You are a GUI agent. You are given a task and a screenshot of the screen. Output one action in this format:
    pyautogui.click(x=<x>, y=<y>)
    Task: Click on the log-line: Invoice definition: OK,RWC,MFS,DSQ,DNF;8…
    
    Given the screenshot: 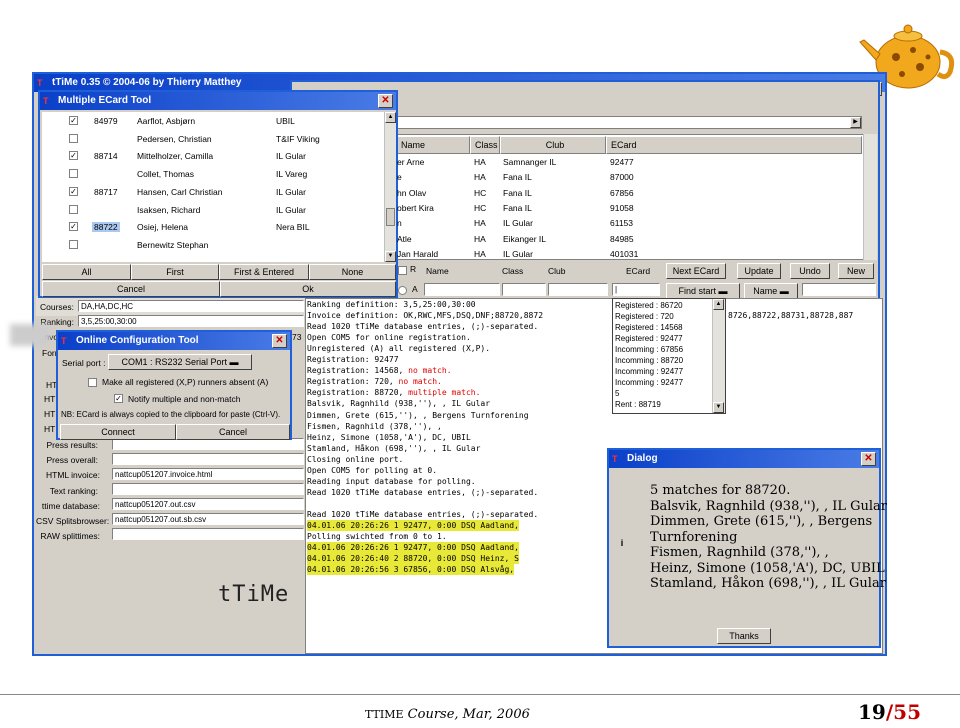 What is the action you would take?
    pyautogui.click(x=425, y=315)
    